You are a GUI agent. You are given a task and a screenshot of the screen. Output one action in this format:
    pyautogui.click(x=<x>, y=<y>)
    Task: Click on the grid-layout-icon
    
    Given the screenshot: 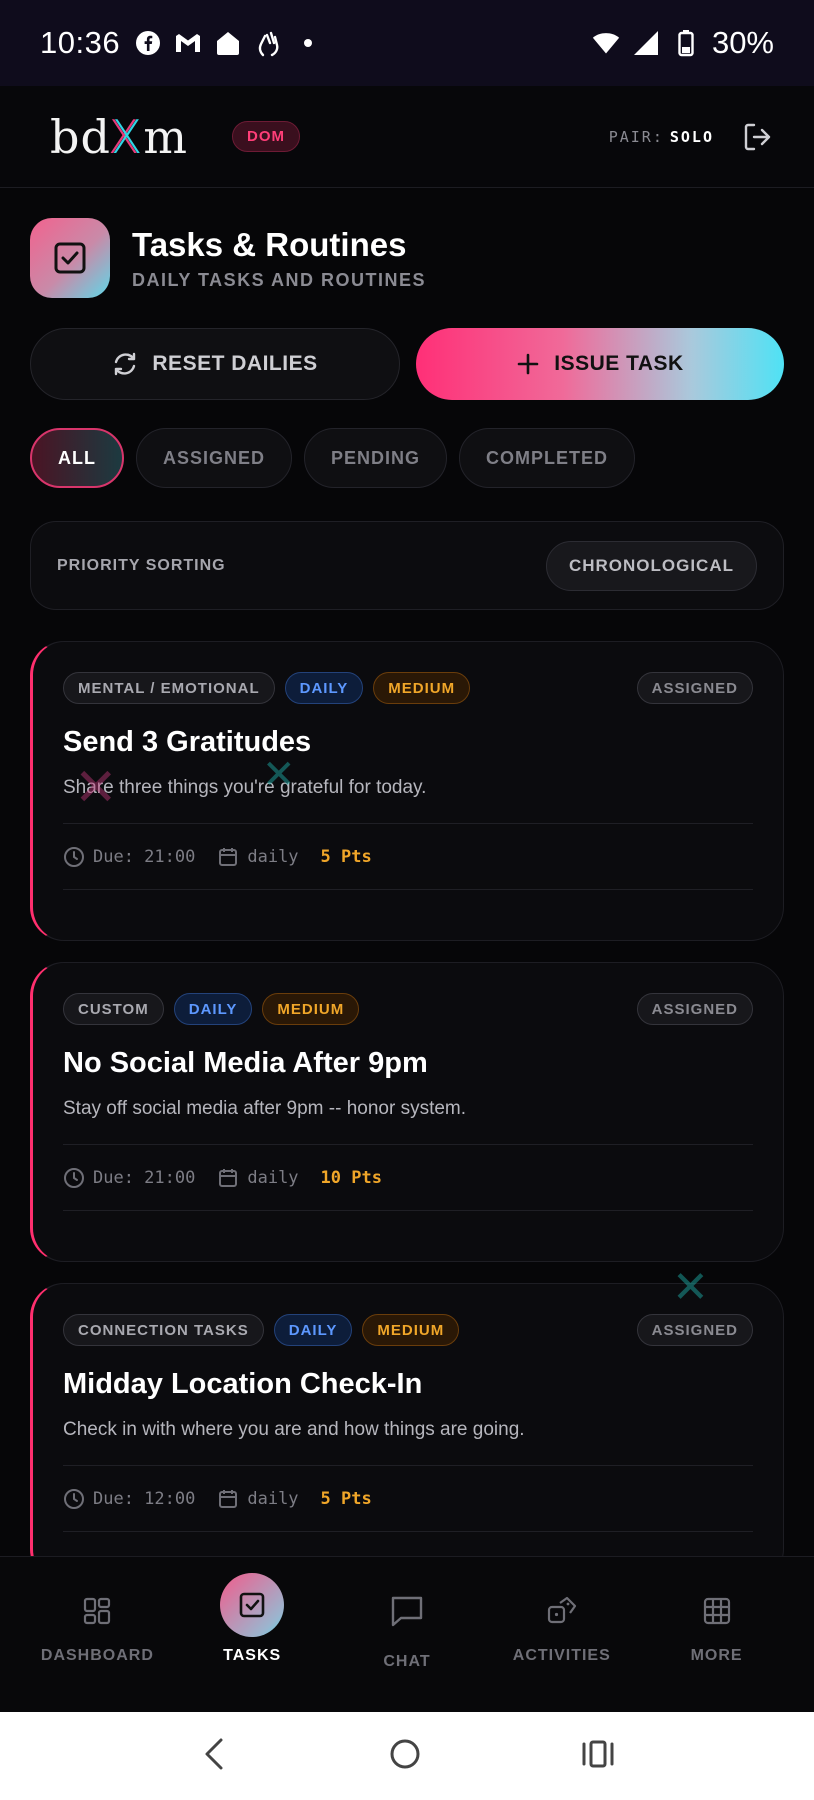 What is the action you would take?
    pyautogui.click(x=97, y=1611)
    